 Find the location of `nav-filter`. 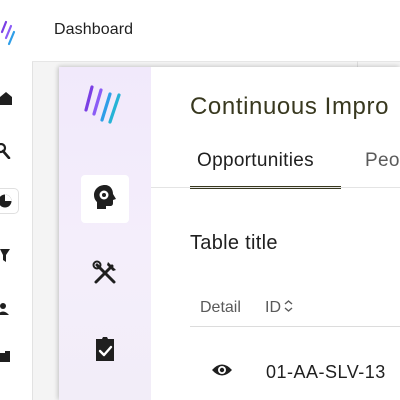

nav-filter is located at coordinates (10, 256).